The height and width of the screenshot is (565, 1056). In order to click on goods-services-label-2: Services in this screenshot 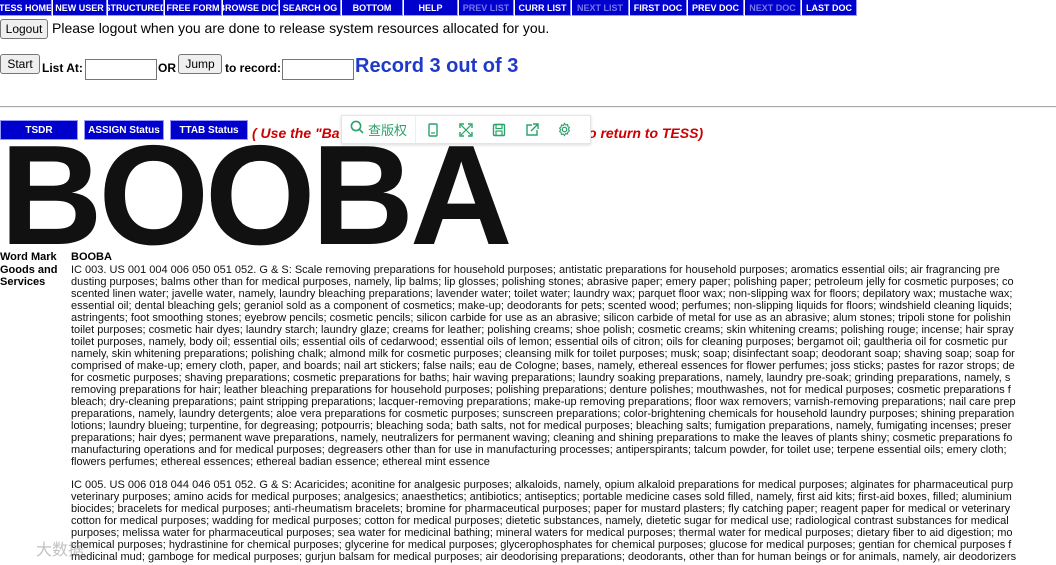, I will do `click(23, 282)`.